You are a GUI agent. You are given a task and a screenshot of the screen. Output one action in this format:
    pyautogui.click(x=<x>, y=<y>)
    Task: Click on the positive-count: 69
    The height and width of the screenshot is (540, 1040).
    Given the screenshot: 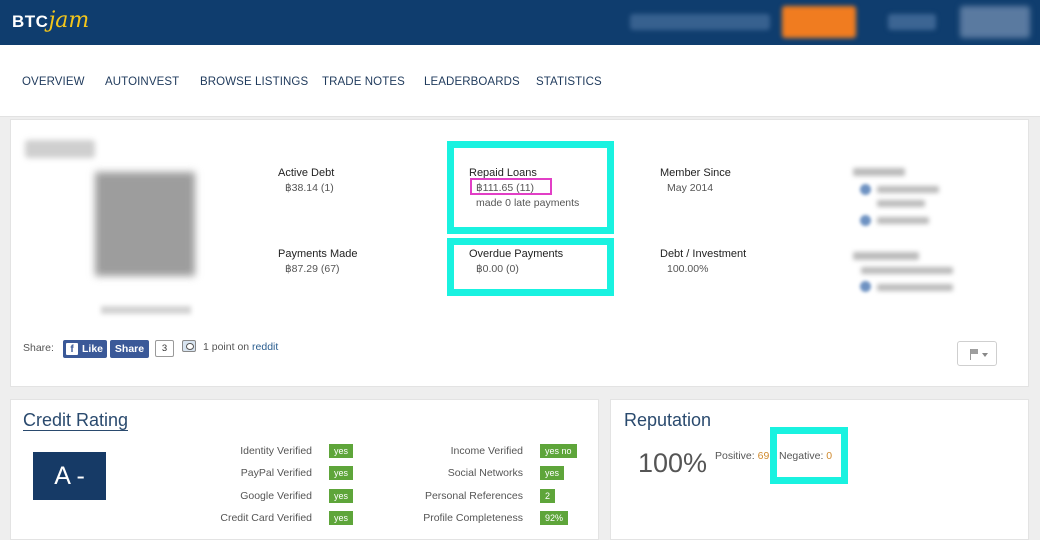 What is the action you would take?
    pyautogui.click(x=763, y=456)
    